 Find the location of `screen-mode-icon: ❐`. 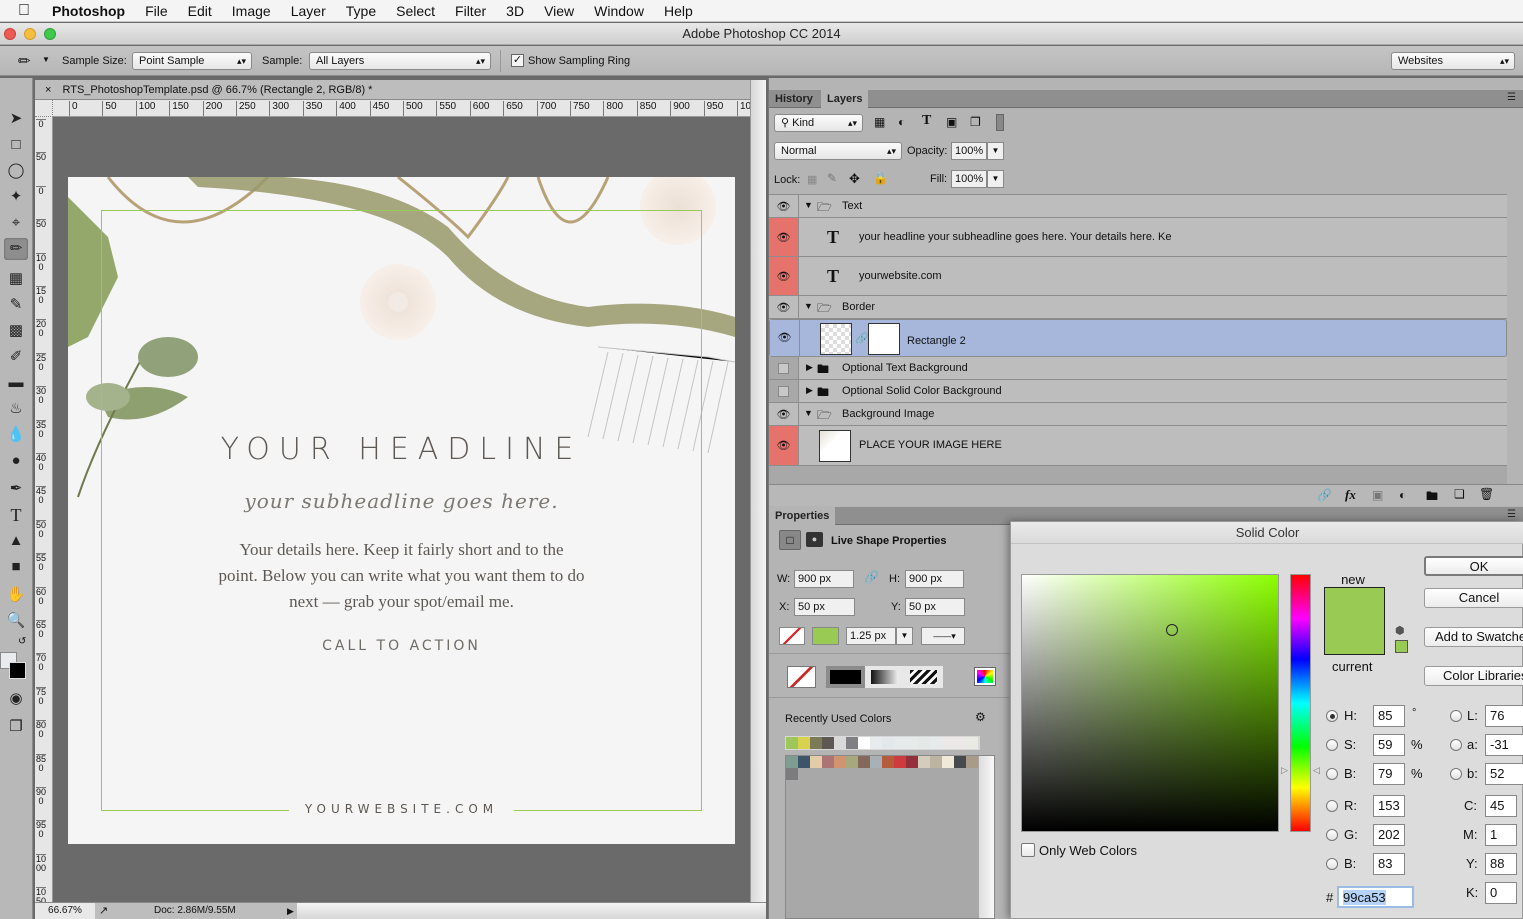

screen-mode-icon: ❐ is located at coordinates (16, 727).